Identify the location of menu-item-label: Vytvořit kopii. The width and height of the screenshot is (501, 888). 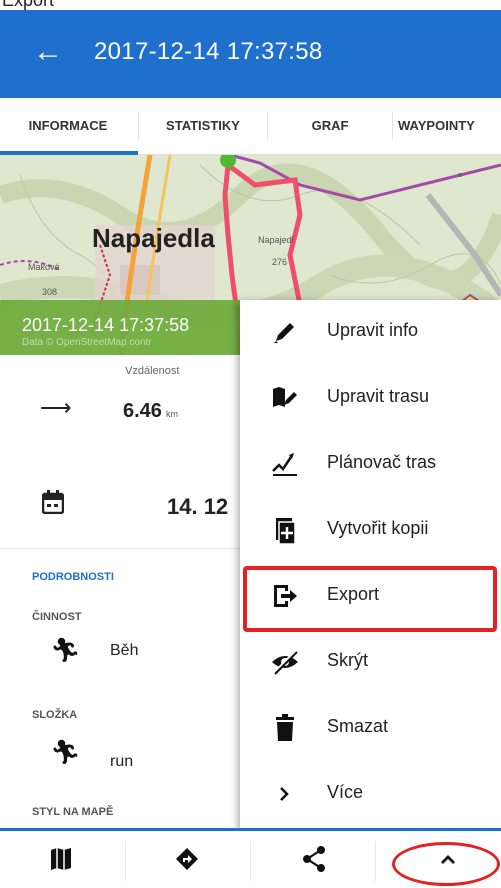
(378, 528).